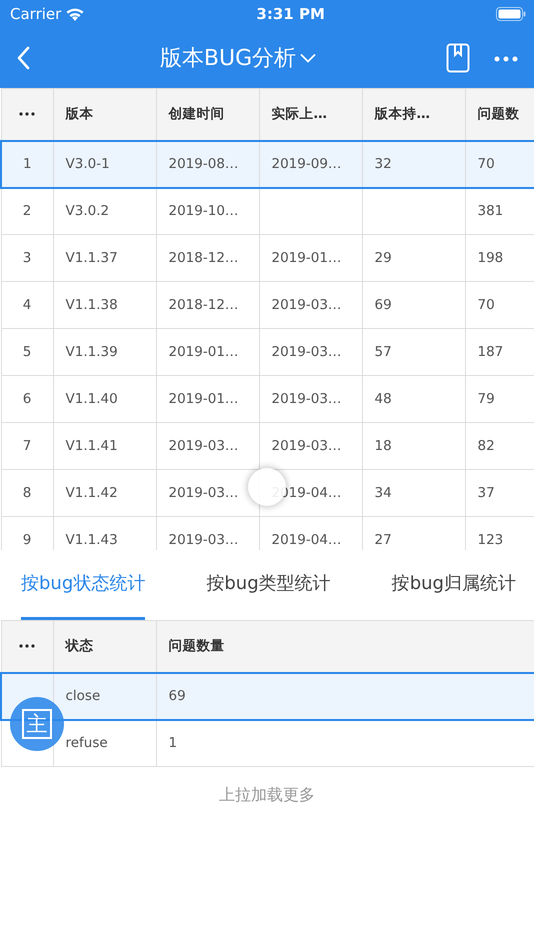  I want to click on clock-time: 3:31 PM, so click(290, 14).